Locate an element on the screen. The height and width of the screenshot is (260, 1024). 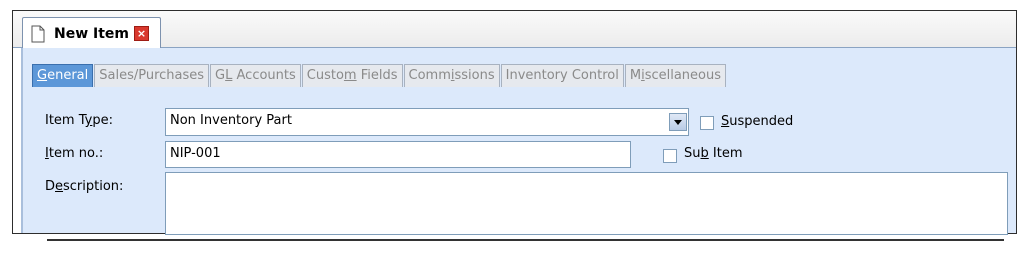
item-no-input: NIP-001 is located at coordinates (398, 154).